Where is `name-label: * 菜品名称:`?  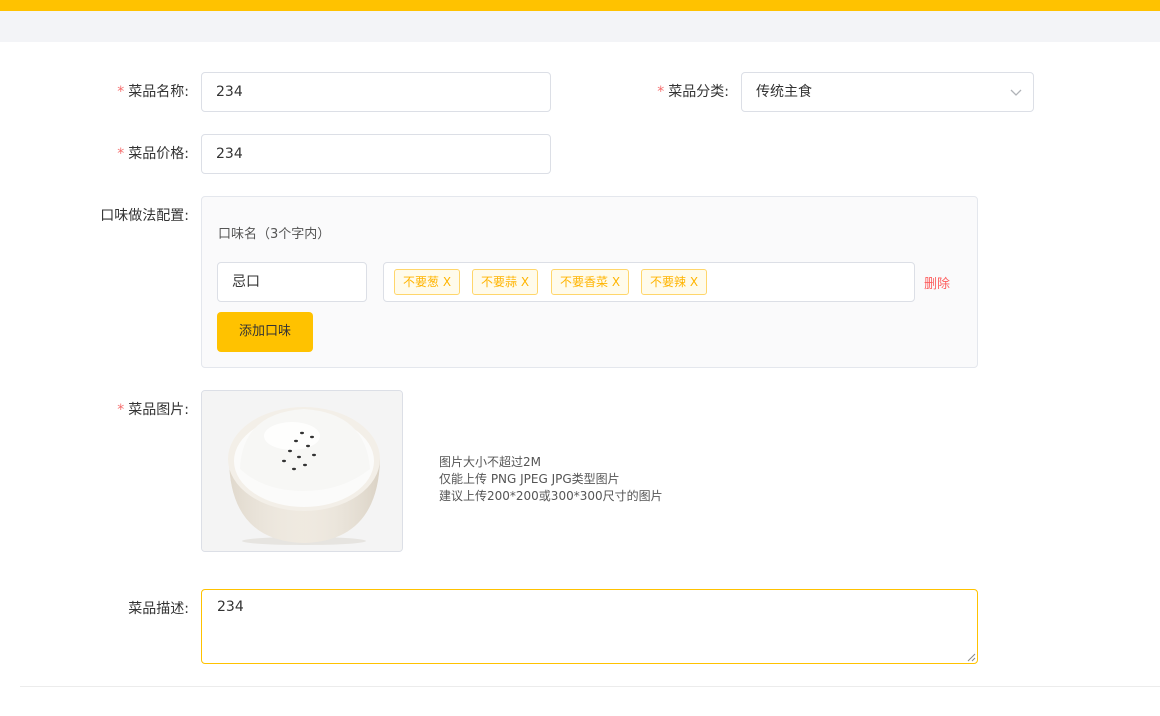
name-label: * 菜品名称: is located at coordinates (153, 92).